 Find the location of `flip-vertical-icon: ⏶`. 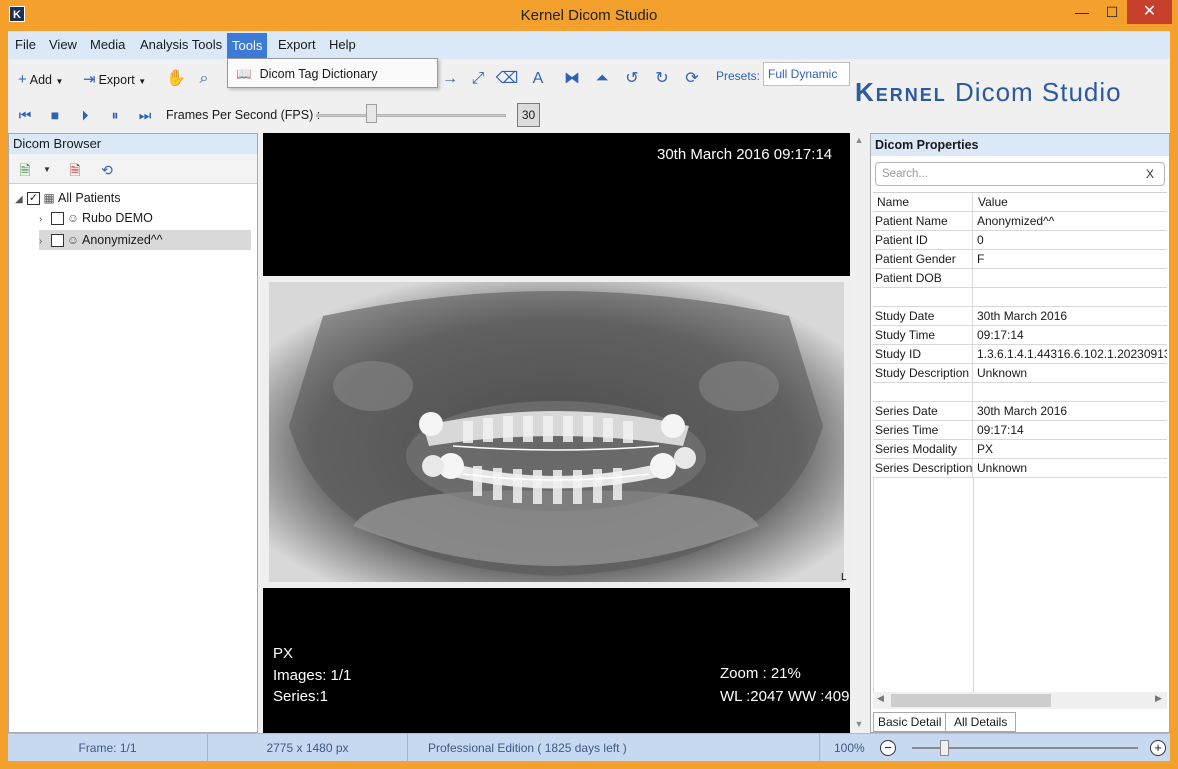

flip-vertical-icon: ⏶ is located at coordinates (602, 79).